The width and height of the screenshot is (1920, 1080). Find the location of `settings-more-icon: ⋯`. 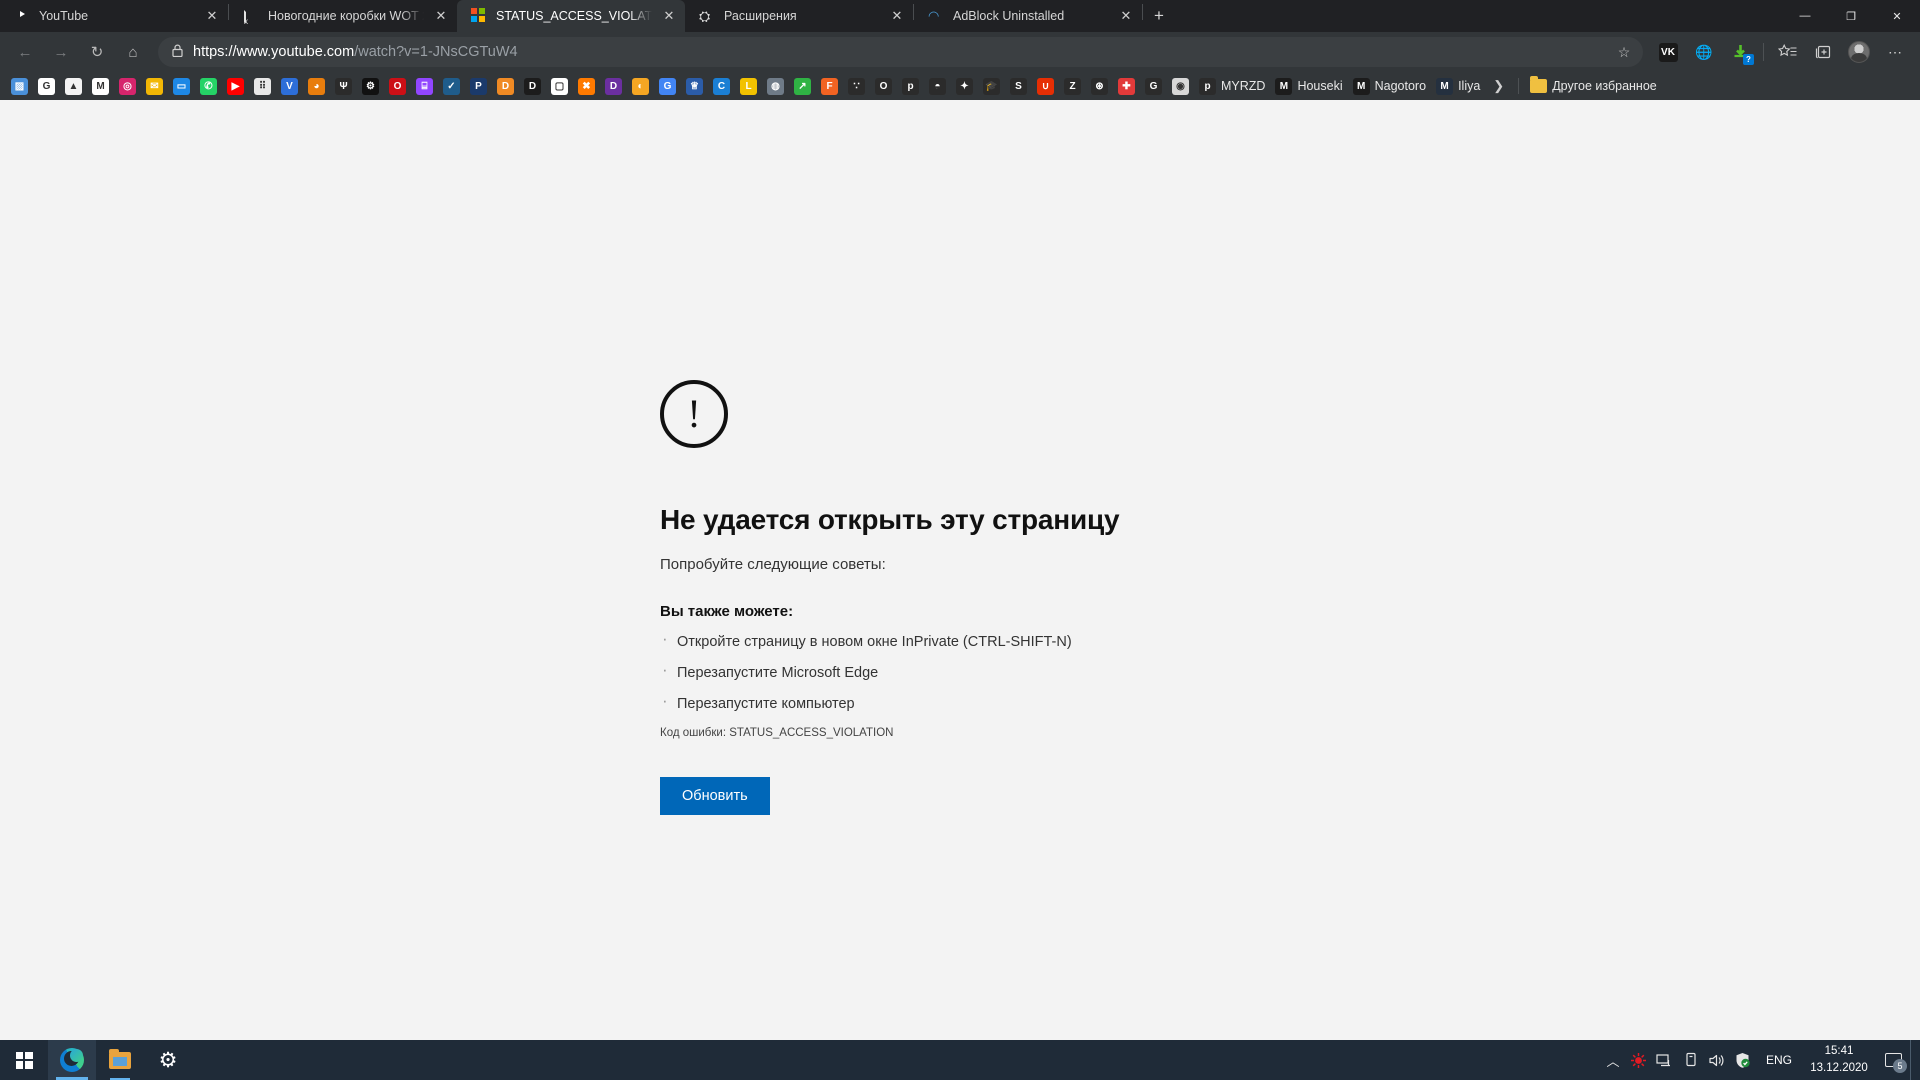

settings-more-icon: ⋯ is located at coordinates (1895, 52).